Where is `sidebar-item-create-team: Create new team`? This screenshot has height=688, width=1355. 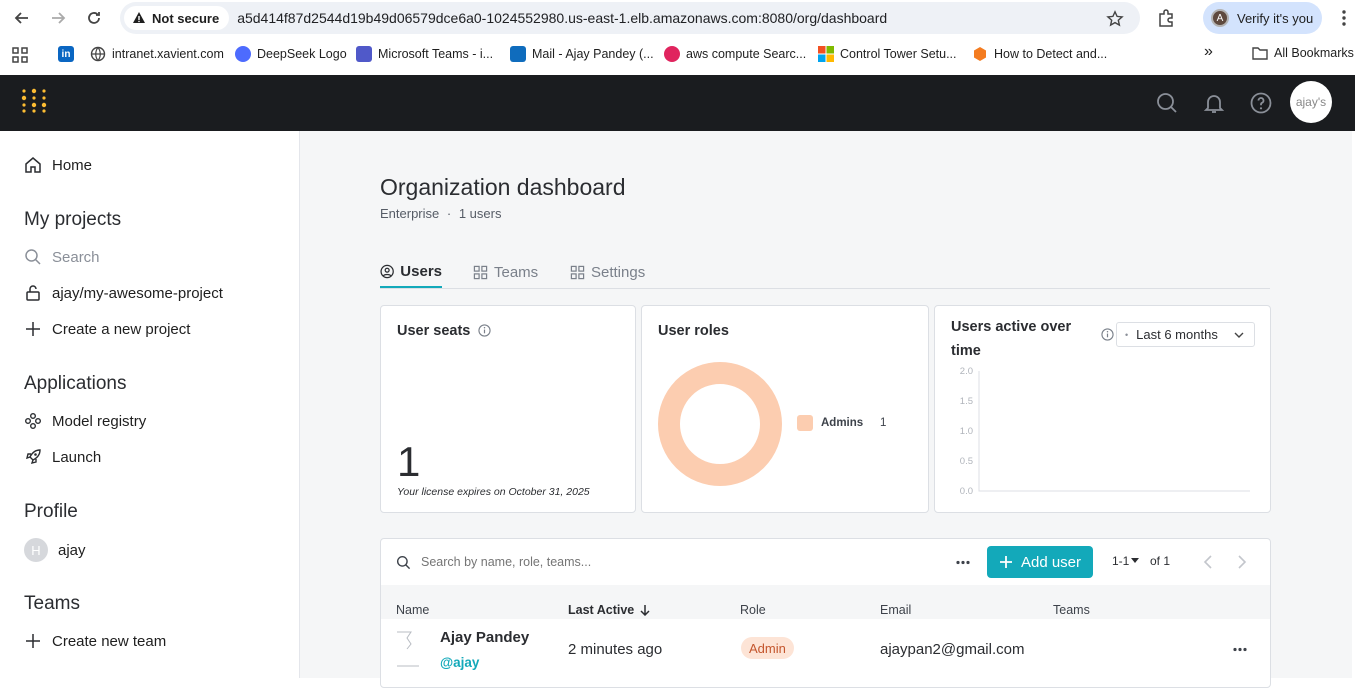
sidebar-item-create-team: Create new team is located at coordinates (95, 641).